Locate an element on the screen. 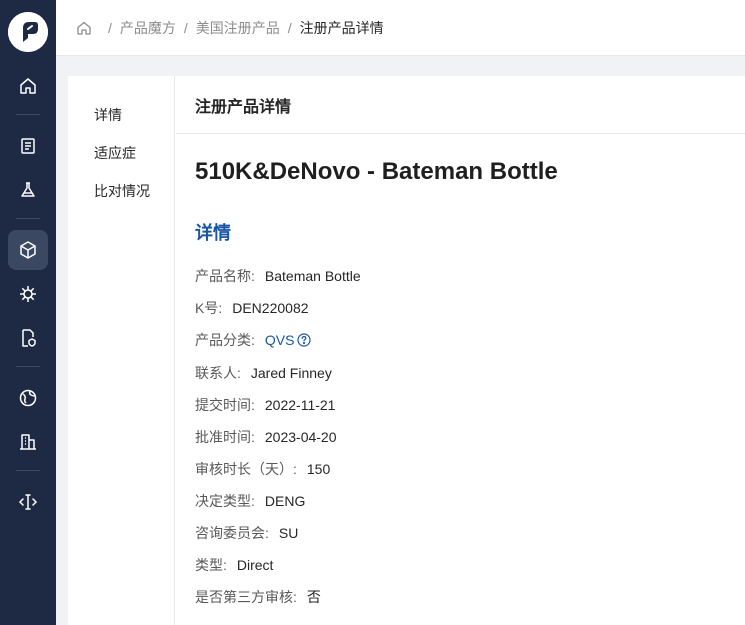 Image resolution: width=745 pixels, height=625 pixels. field-label: 产品分类: is located at coordinates (225, 340).